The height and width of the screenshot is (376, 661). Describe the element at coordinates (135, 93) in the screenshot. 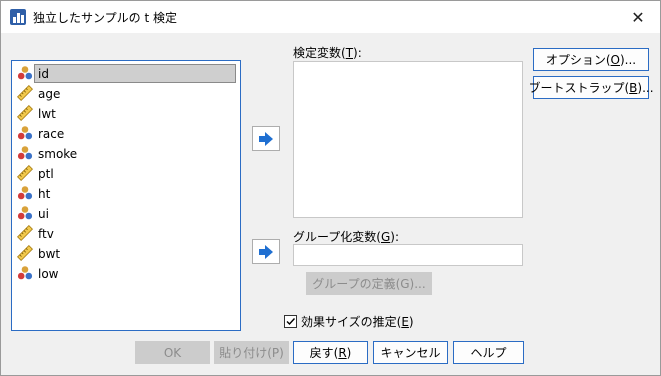

I see `variable-label-box: age` at that location.